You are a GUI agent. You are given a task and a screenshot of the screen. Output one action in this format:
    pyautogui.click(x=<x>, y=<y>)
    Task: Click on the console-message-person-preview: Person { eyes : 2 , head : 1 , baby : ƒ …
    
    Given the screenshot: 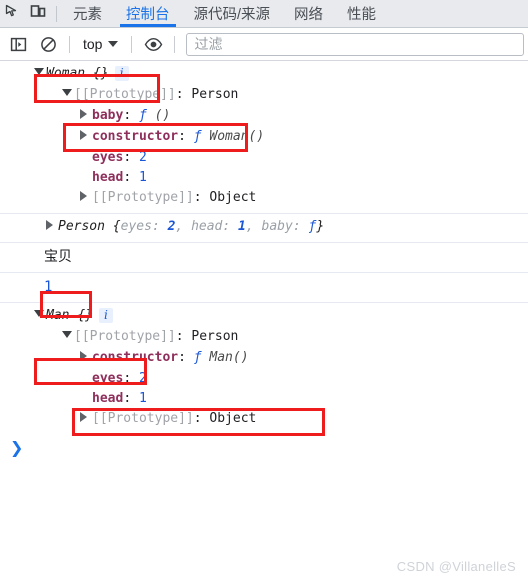 What is the action you would take?
    pyautogui.click(x=264, y=228)
    